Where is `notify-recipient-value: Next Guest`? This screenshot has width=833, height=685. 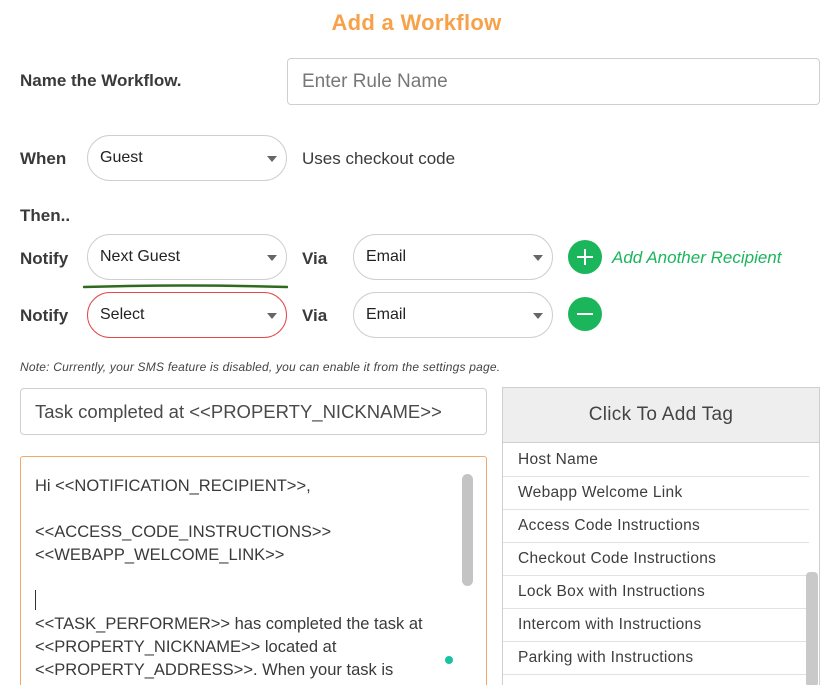 notify-recipient-value: Next Guest is located at coordinates (140, 256).